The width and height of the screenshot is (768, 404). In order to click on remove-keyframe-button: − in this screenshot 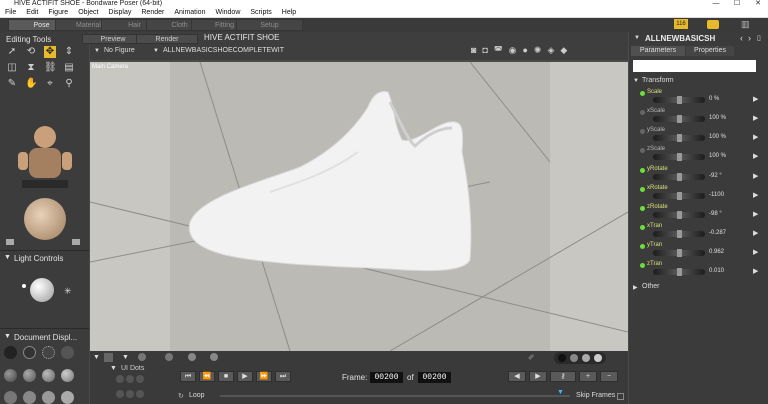, I will do `click(609, 376)`.